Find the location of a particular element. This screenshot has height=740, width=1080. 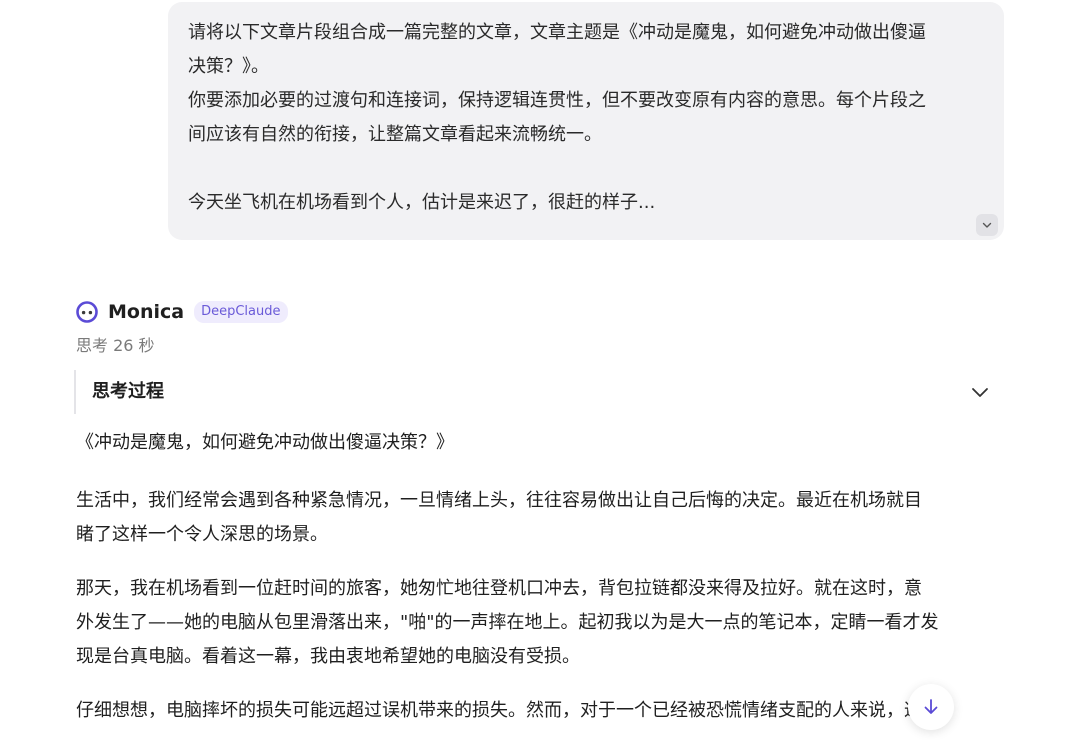

model-badge: DeepClaude is located at coordinates (241, 312).